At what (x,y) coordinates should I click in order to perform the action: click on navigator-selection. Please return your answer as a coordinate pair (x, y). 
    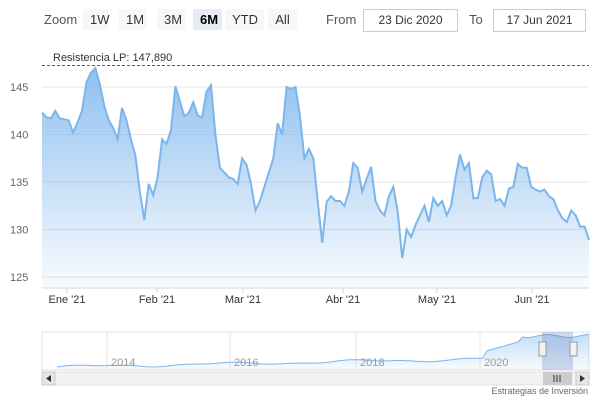
    Looking at the image, I should click on (557, 351).